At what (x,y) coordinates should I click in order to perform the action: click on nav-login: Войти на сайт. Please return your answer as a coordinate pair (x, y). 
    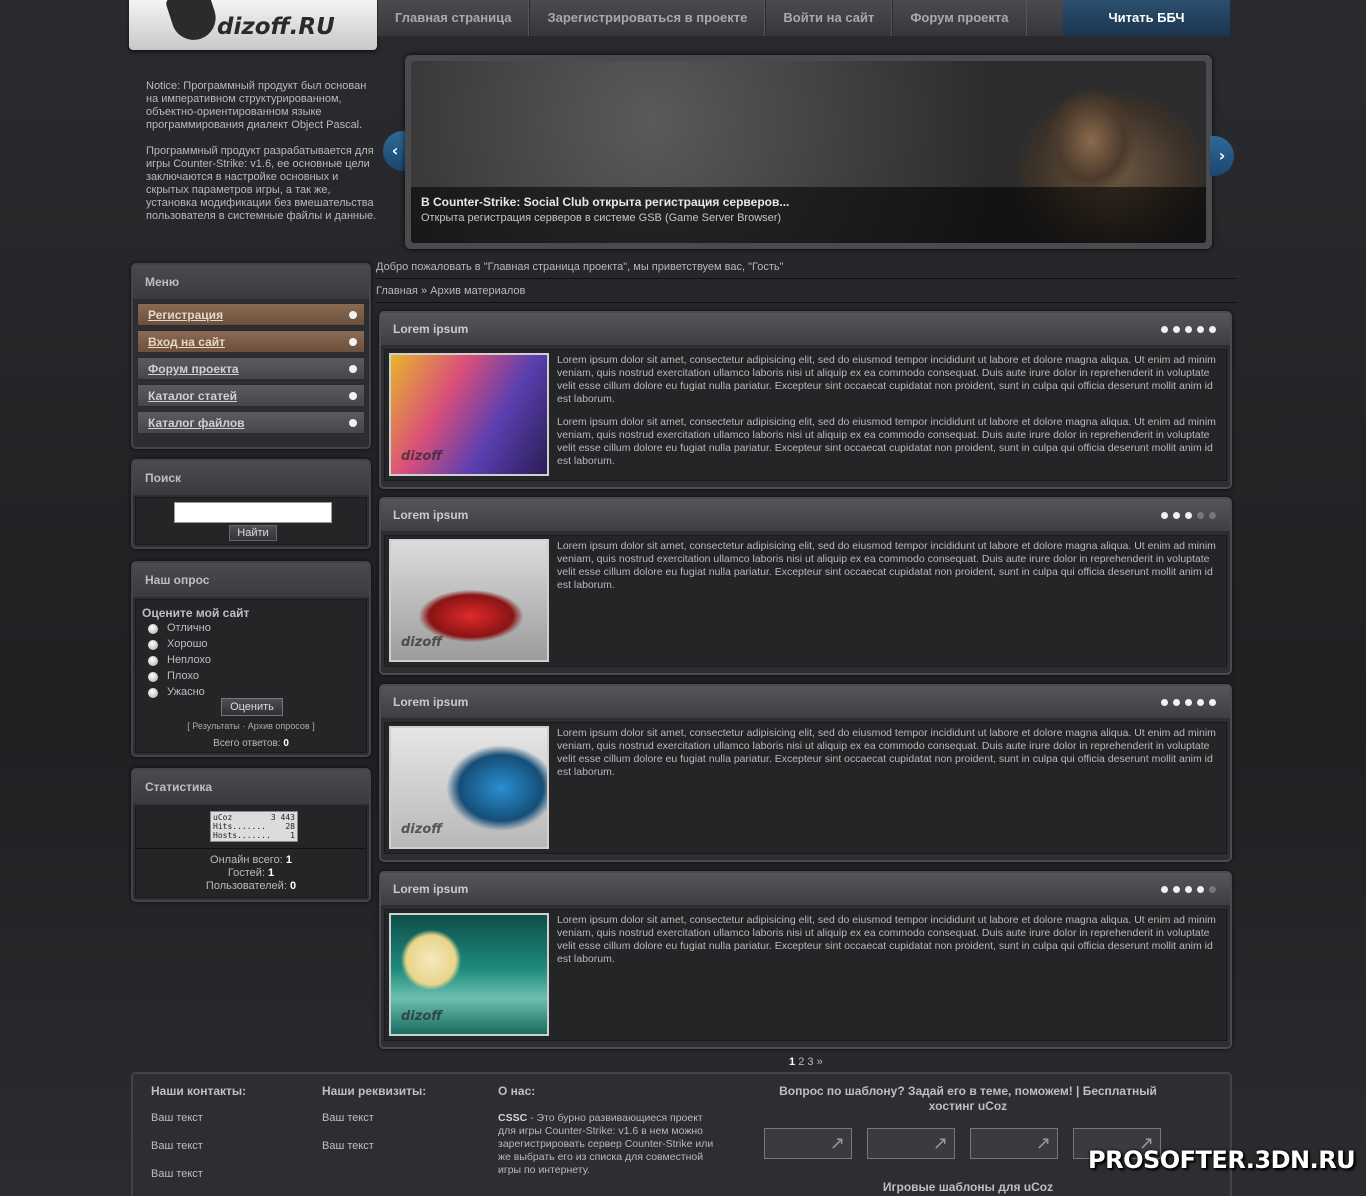
    Looking at the image, I should click on (829, 18).